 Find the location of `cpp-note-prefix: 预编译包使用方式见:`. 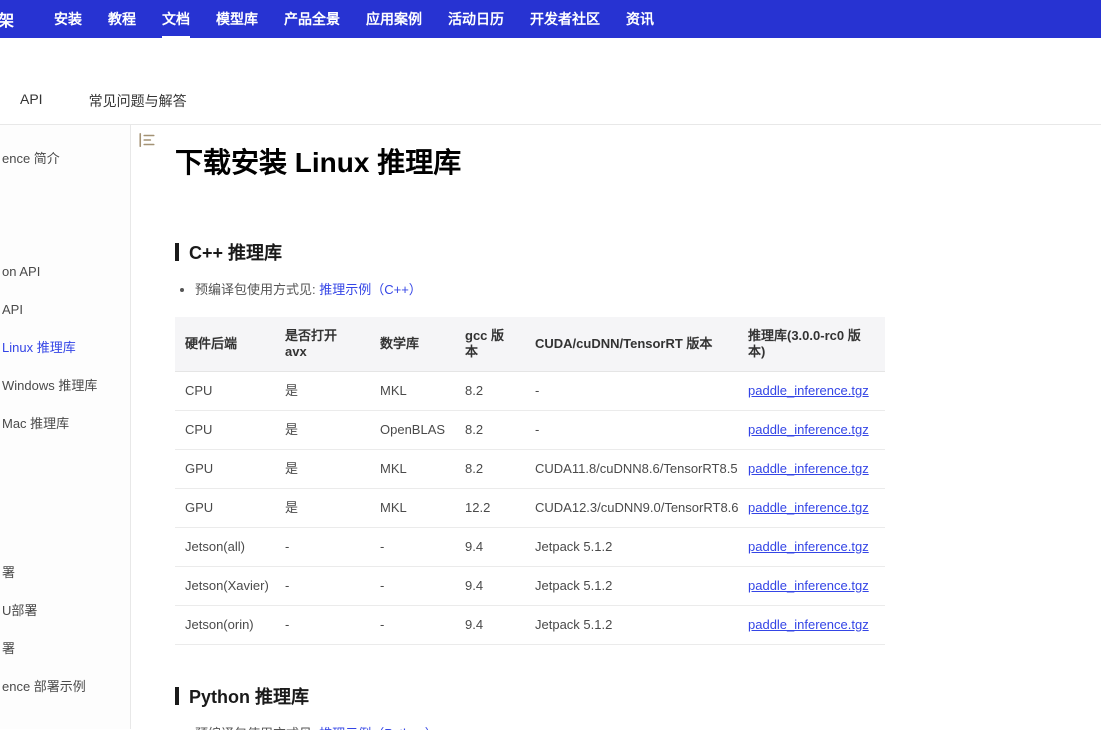

cpp-note-prefix: 预编译包使用方式见: is located at coordinates (257, 289).